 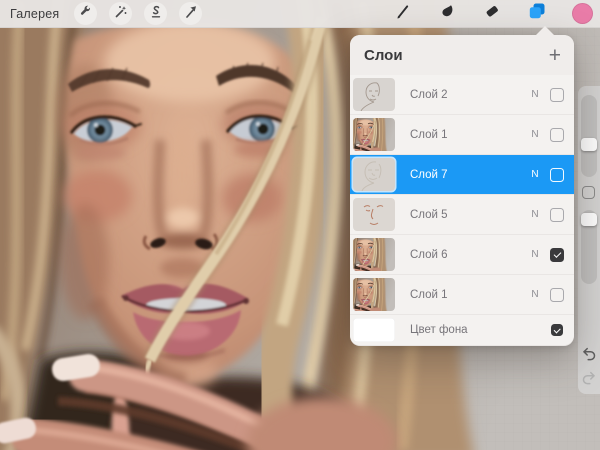 I want to click on layers-icon, so click(x=537, y=13).